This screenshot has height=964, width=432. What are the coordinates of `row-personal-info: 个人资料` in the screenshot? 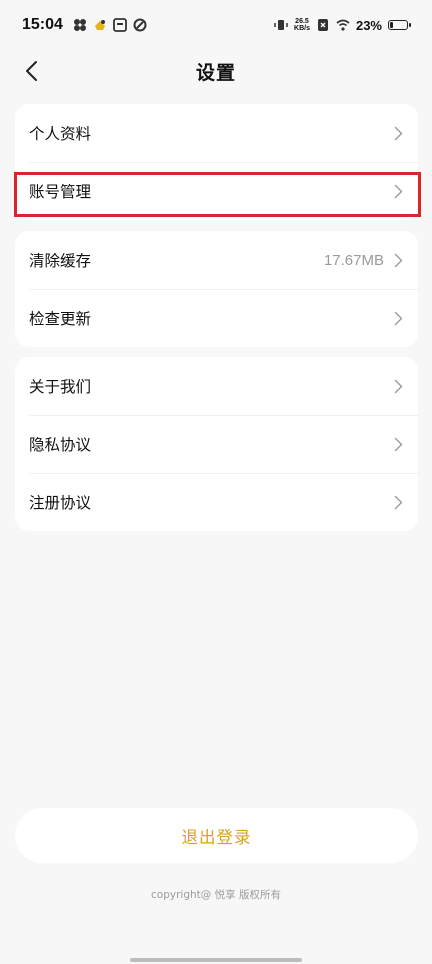 It's located at (216, 133).